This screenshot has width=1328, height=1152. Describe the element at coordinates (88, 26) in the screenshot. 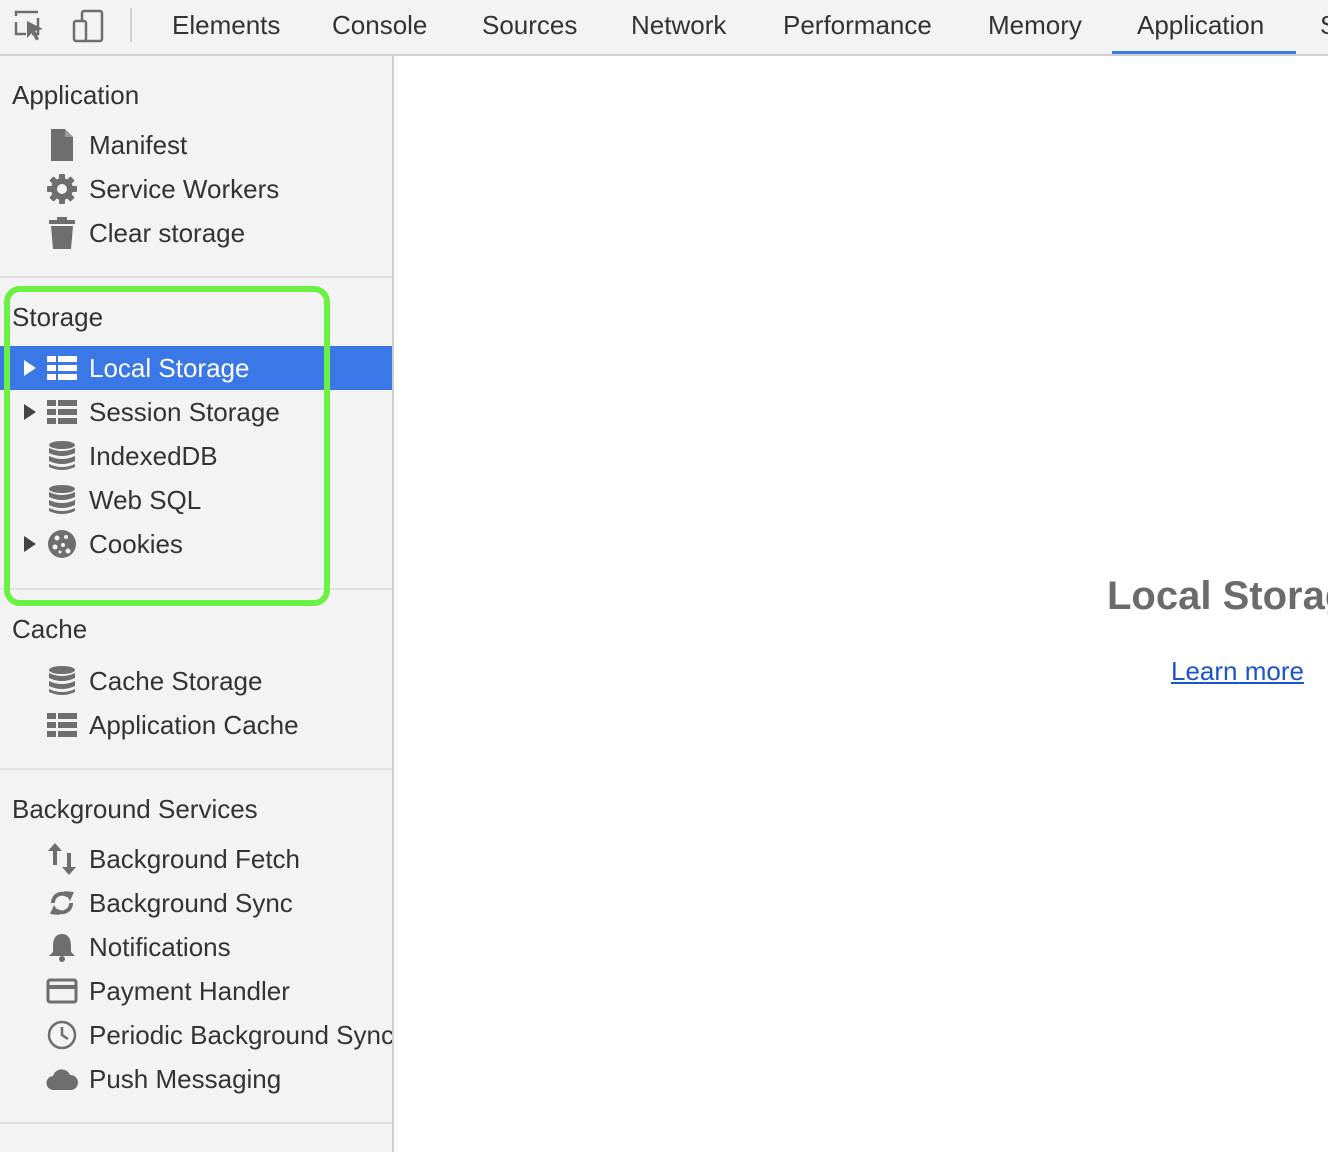

I see `device-toolbar-icon` at that location.